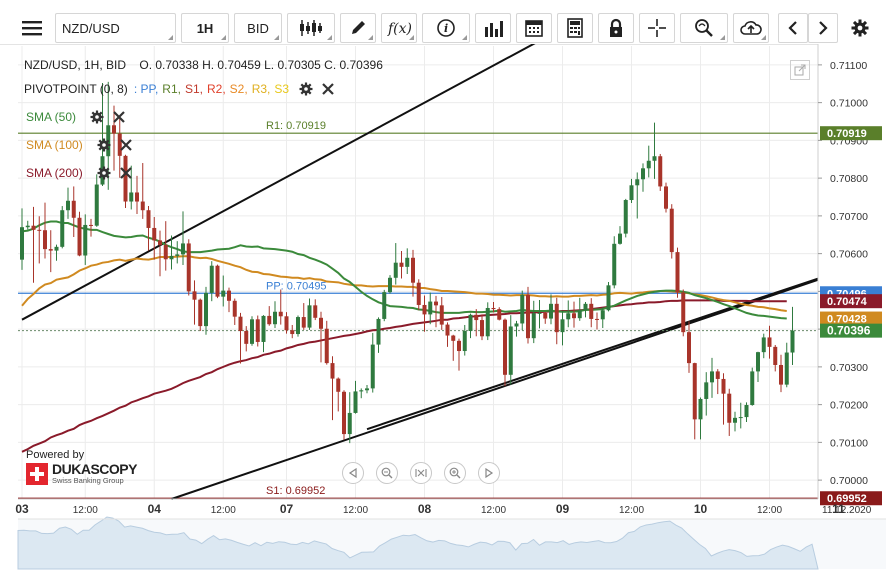 This screenshot has height=570, width=886. Describe the element at coordinates (115, 28) in the screenshot. I see `symbol-selector: NZD/USD` at that location.